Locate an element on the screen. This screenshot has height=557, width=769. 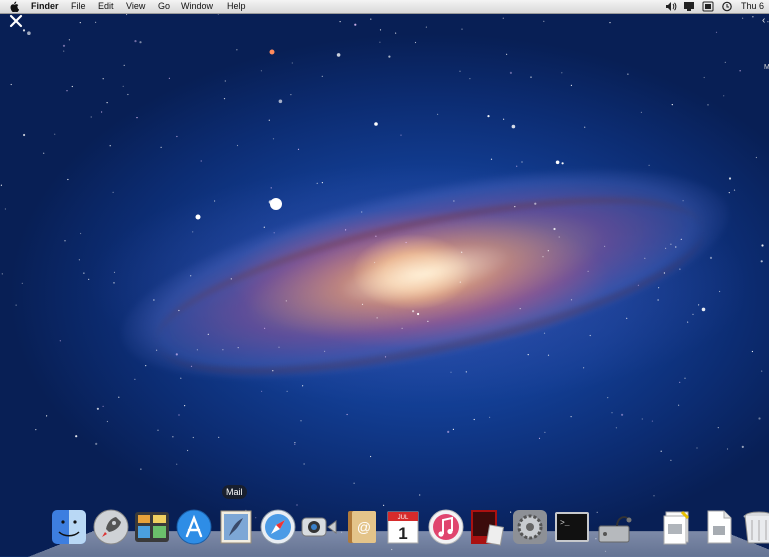
calendar-icon: JUL 1 is located at coordinates (403, 527).